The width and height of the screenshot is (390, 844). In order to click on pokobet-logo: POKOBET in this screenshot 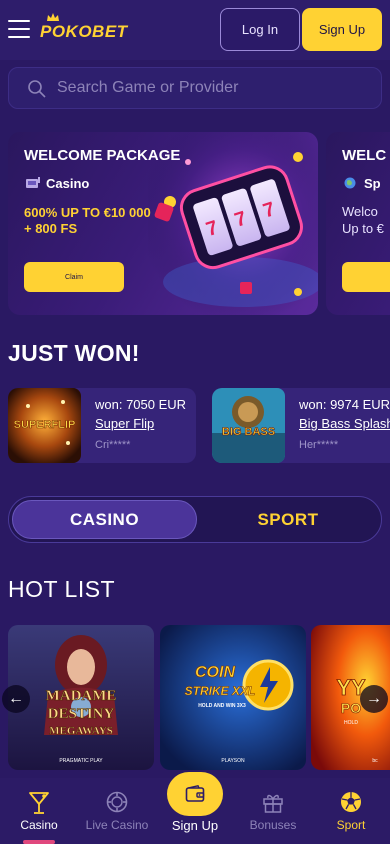, I will do `click(84, 32)`.